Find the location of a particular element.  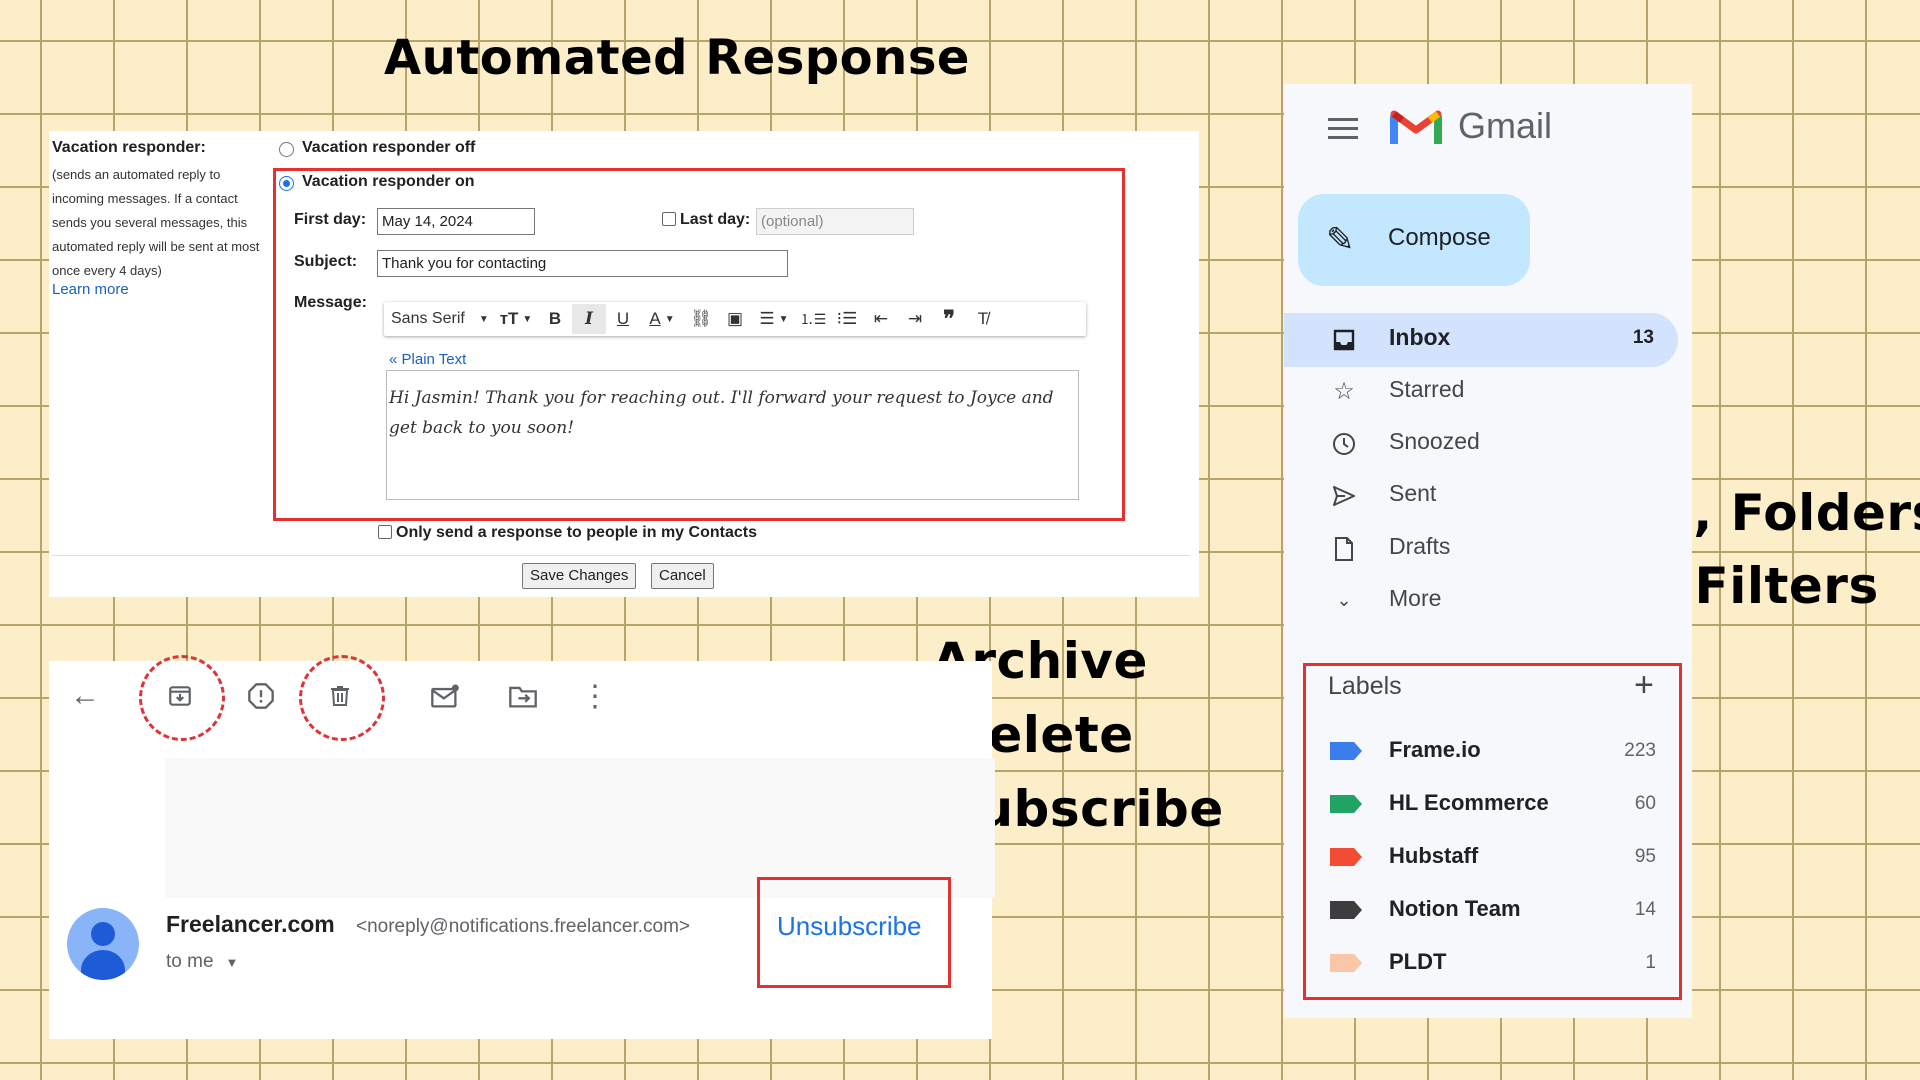

first-day-input: May 14, 2024 is located at coordinates (456, 221).